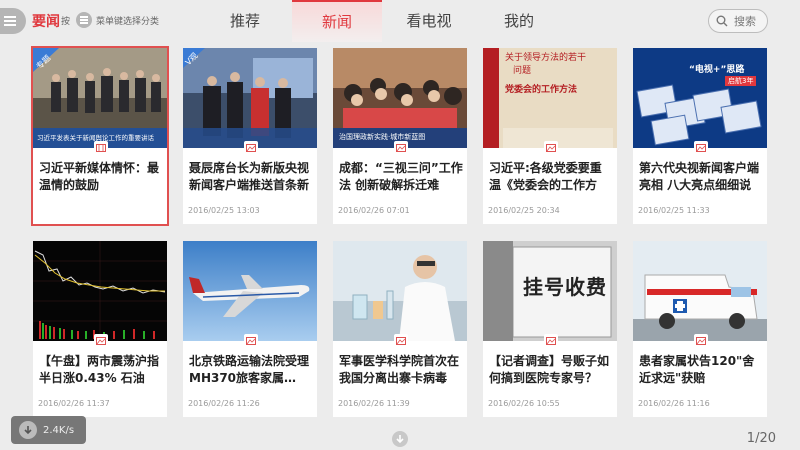 This screenshot has height=450, width=800. Describe the element at coordinates (550, 98) in the screenshot. I see `news-thumbnail: 关于领导方法的若干 问题 党委会的工作方法` at that location.